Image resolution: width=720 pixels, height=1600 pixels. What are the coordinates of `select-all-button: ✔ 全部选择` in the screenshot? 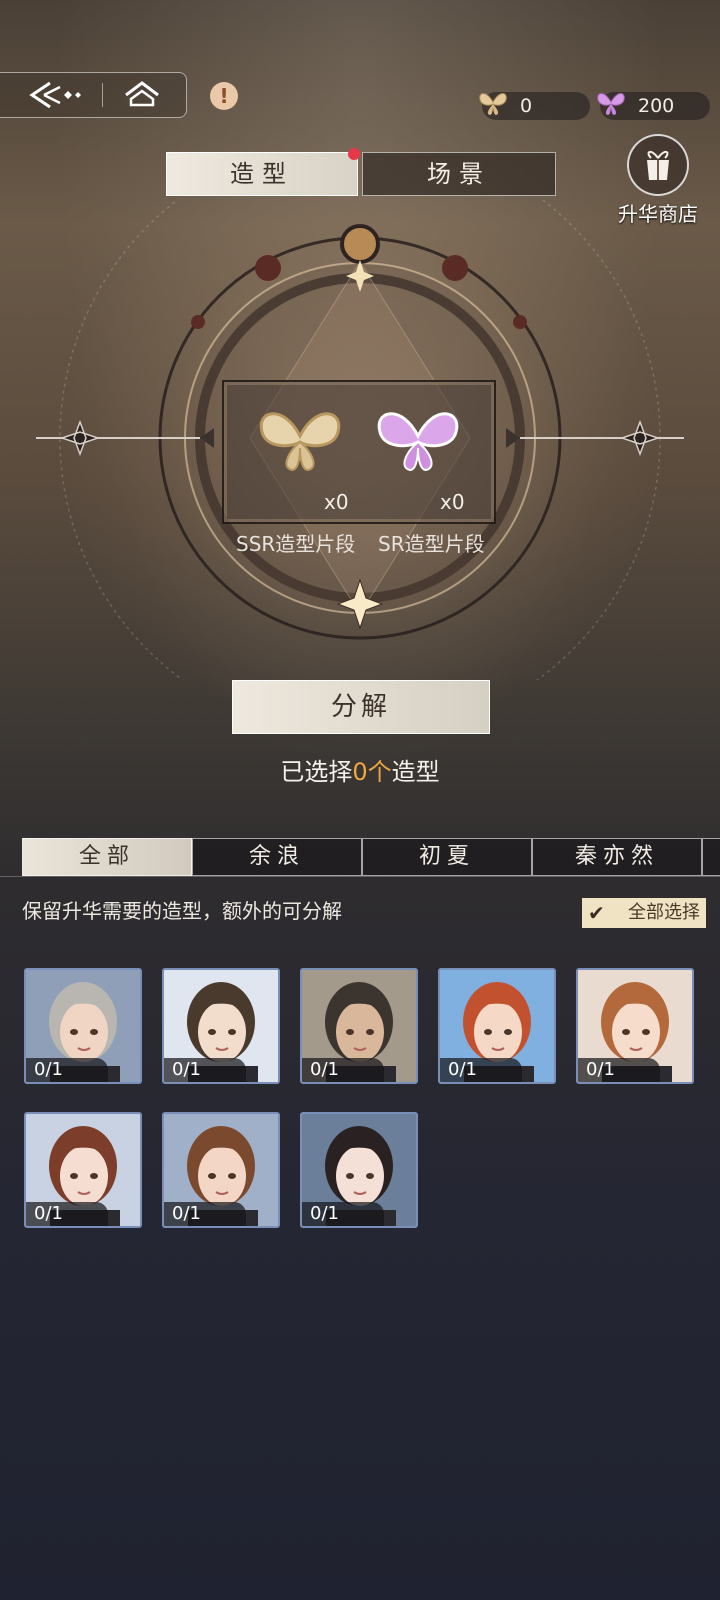 It's located at (644, 913).